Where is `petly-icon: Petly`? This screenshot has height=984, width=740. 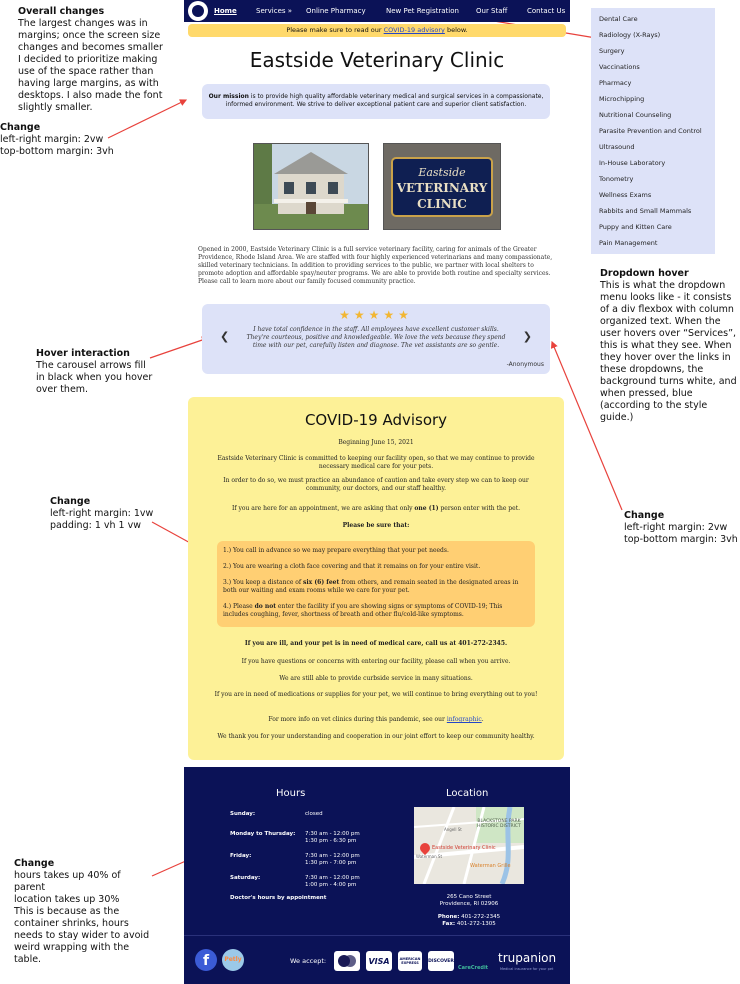
petly-icon: Petly is located at coordinates (233, 960).